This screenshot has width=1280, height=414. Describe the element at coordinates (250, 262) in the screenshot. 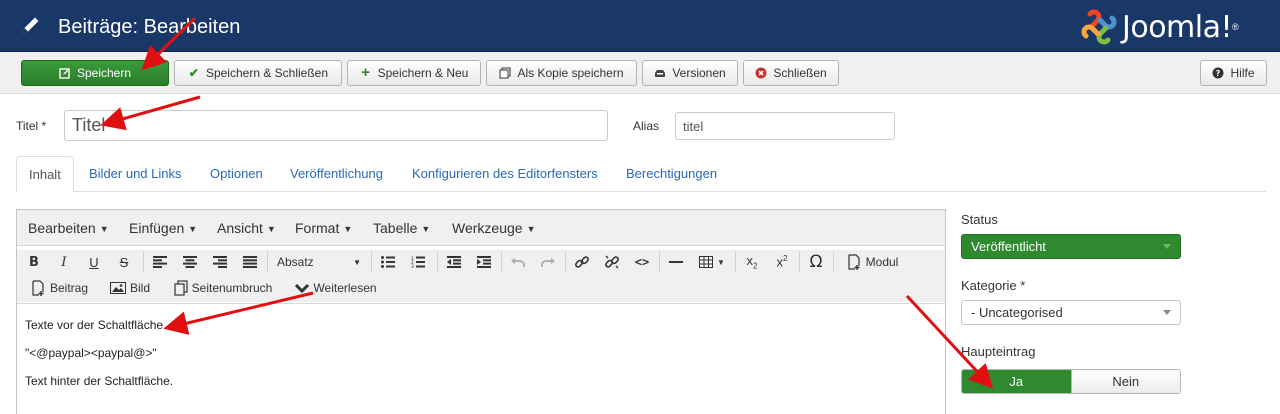

I see `align-justify-icon` at that location.